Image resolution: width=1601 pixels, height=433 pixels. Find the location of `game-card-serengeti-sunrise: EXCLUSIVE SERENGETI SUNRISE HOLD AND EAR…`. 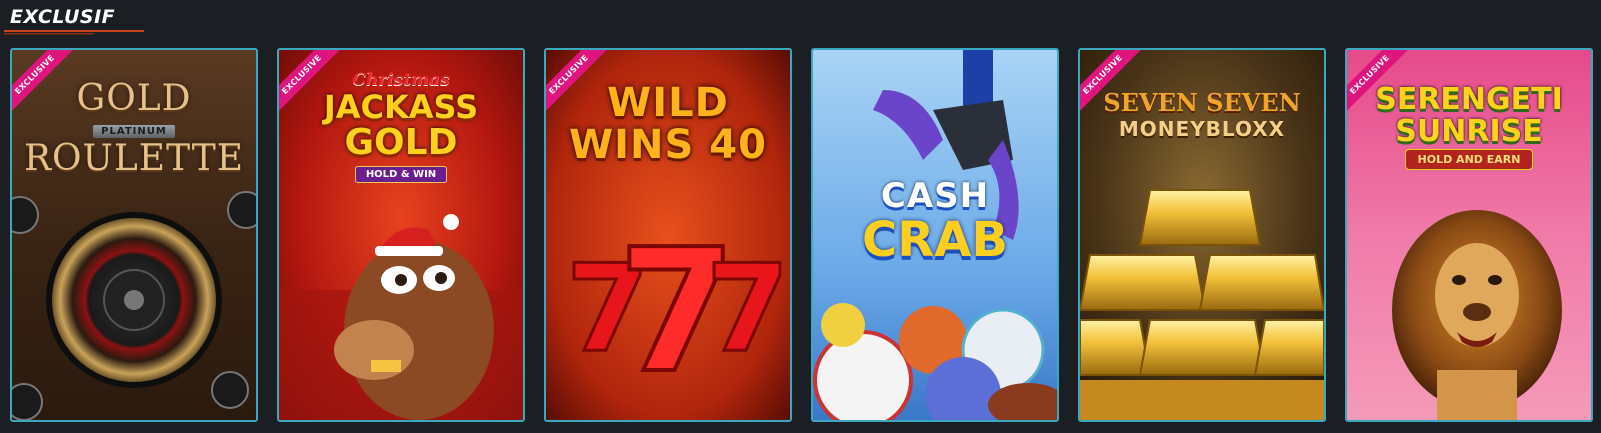

game-card-serengeti-sunrise: EXCLUSIVE SERENGETI SUNRISE HOLD AND EAR… is located at coordinates (1469, 235).